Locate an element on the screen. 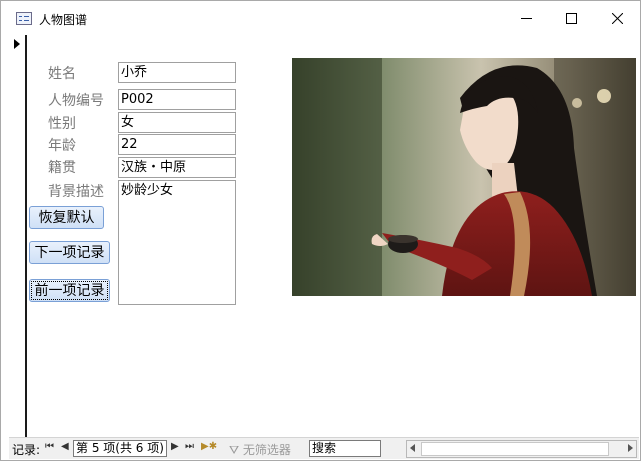 The height and width of the screenshot is (461, 641). close-icon is located at coordinates (617, 18).